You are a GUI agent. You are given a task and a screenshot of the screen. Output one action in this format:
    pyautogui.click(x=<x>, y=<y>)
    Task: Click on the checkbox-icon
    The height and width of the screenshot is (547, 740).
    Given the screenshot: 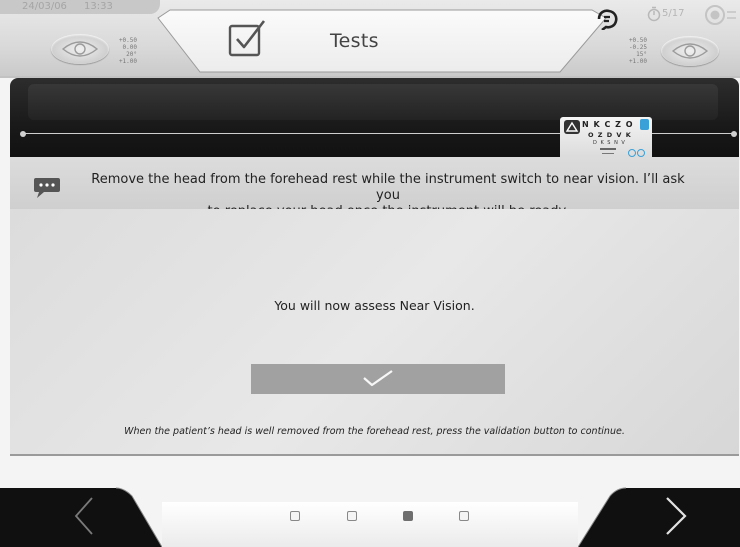 What is the action you would take?
    pyautogui.click(x=248, y=41)
    